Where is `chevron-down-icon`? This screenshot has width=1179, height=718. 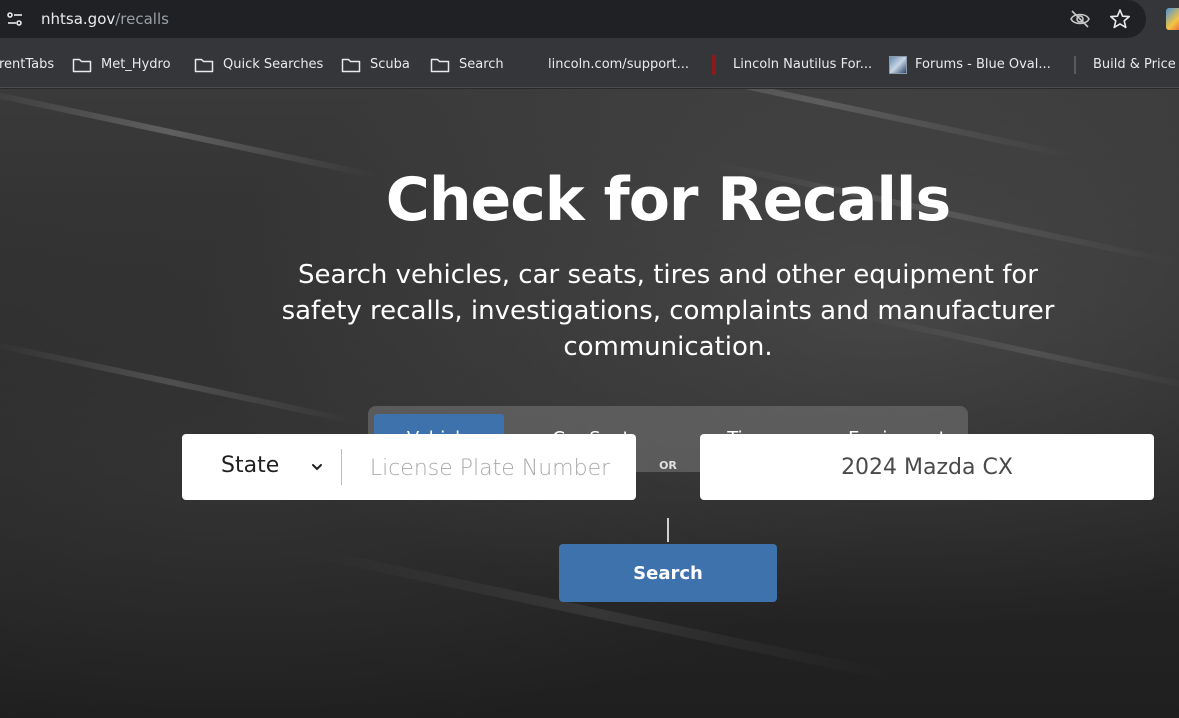
chevron-down-icon is located at coordinates (317, 467).